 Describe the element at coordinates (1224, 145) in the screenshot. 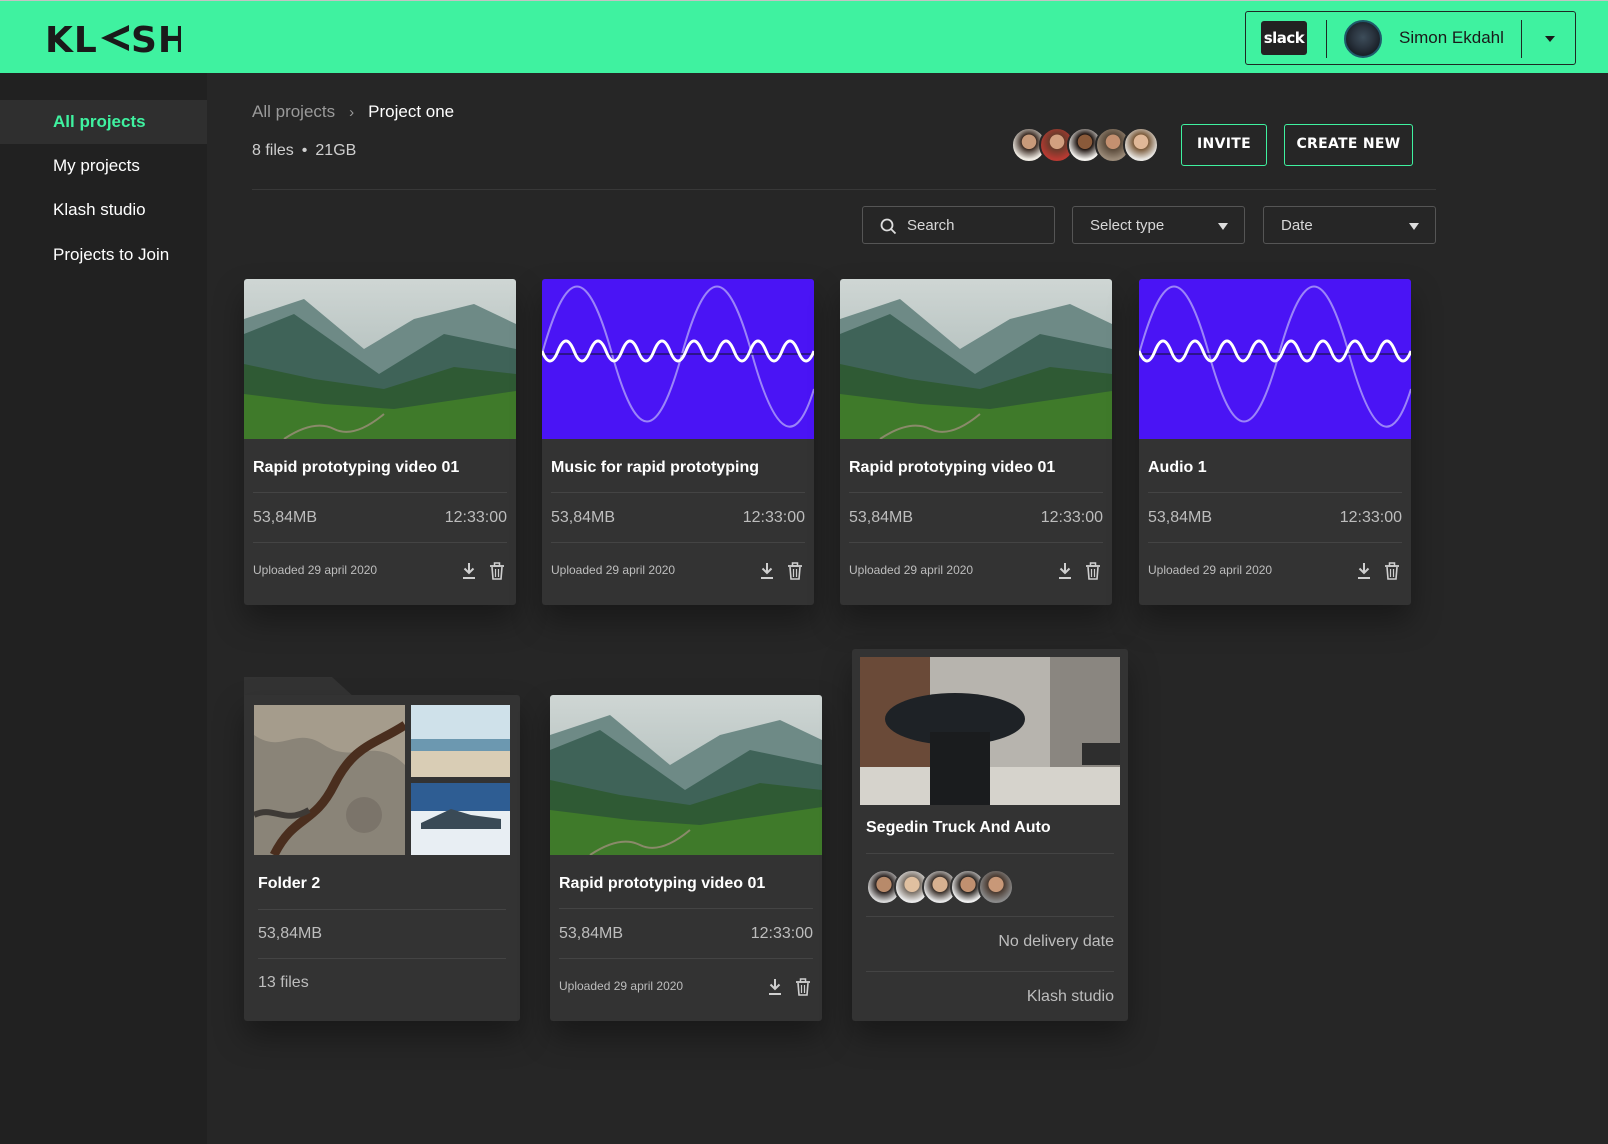

I see `invite-button: INVITE` at that location.